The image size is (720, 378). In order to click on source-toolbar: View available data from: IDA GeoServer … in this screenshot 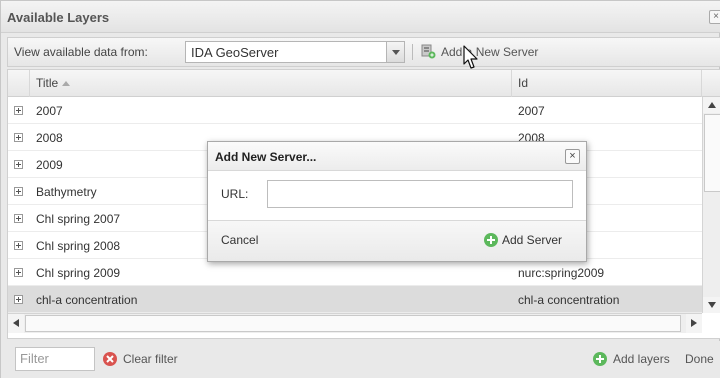, I will do `click(363, 52)`.